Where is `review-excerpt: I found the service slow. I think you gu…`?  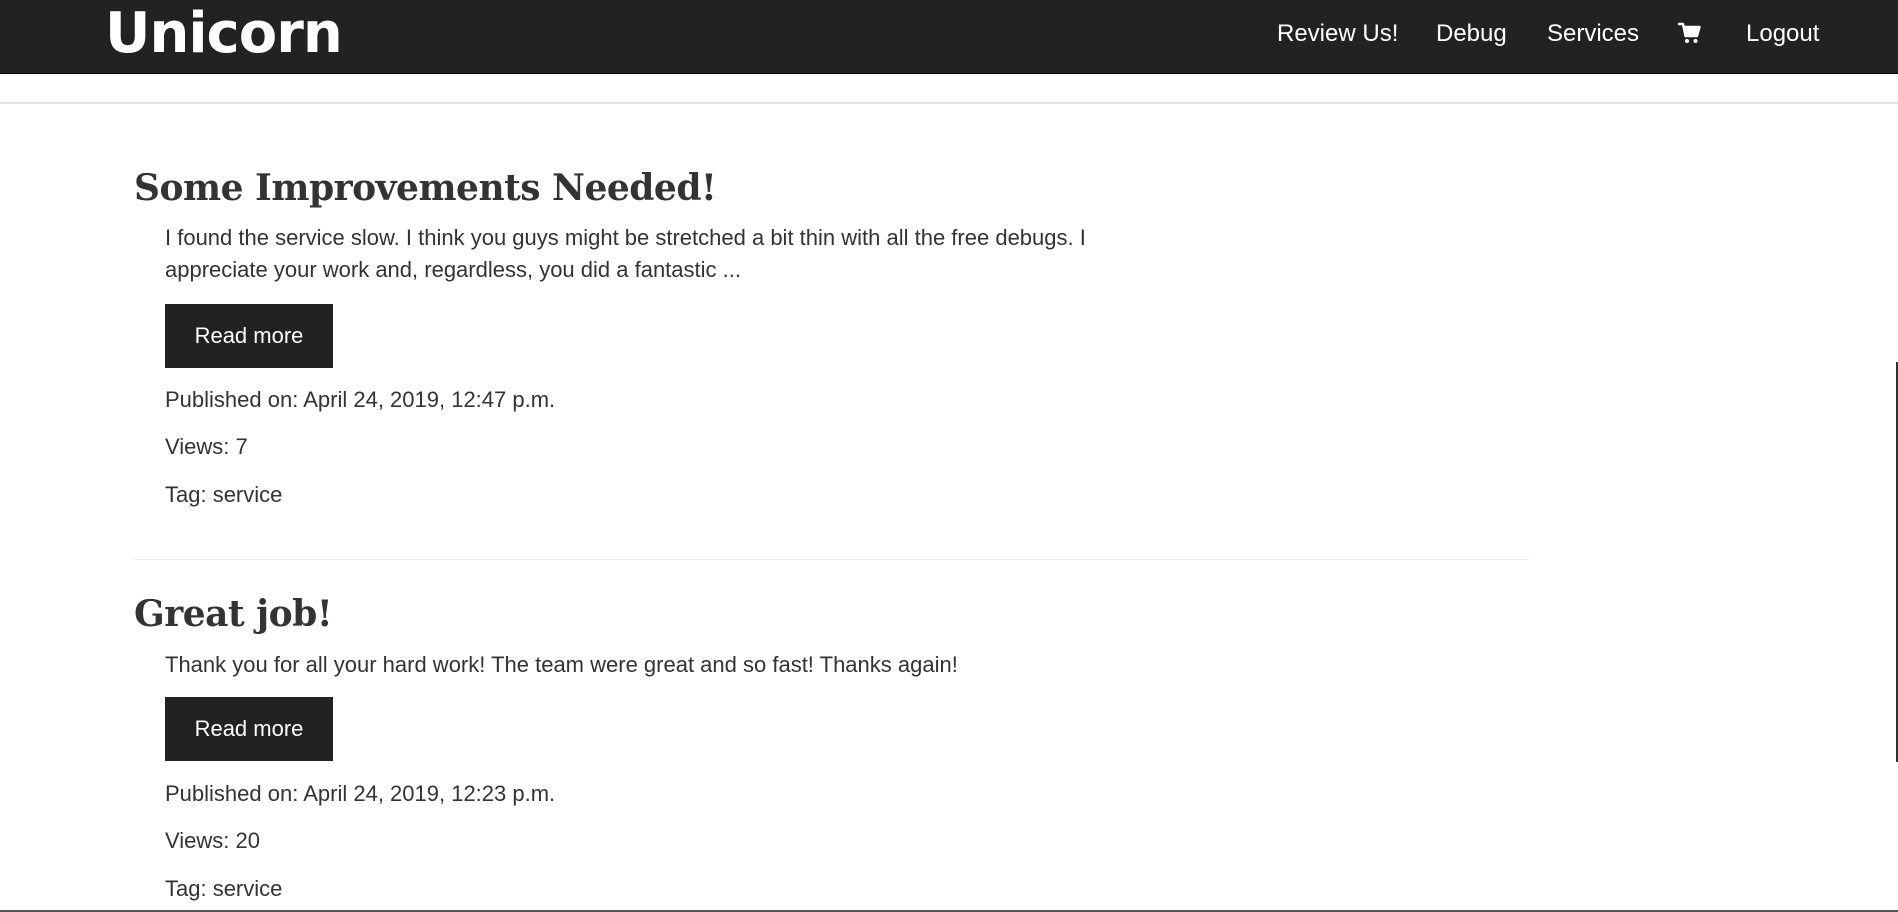 review-excerpt: I found the service slow. I think you gu… is located at coordinates (625, 253).